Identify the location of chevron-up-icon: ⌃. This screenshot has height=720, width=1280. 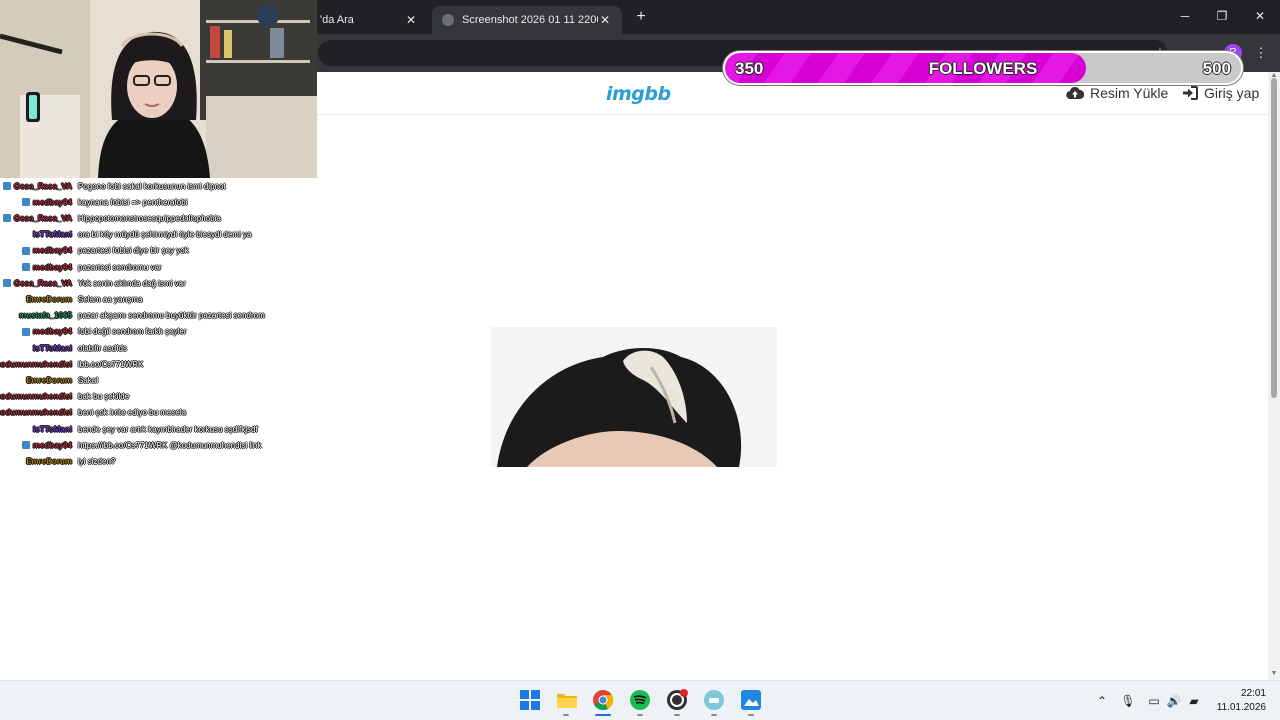
(1102, 701).